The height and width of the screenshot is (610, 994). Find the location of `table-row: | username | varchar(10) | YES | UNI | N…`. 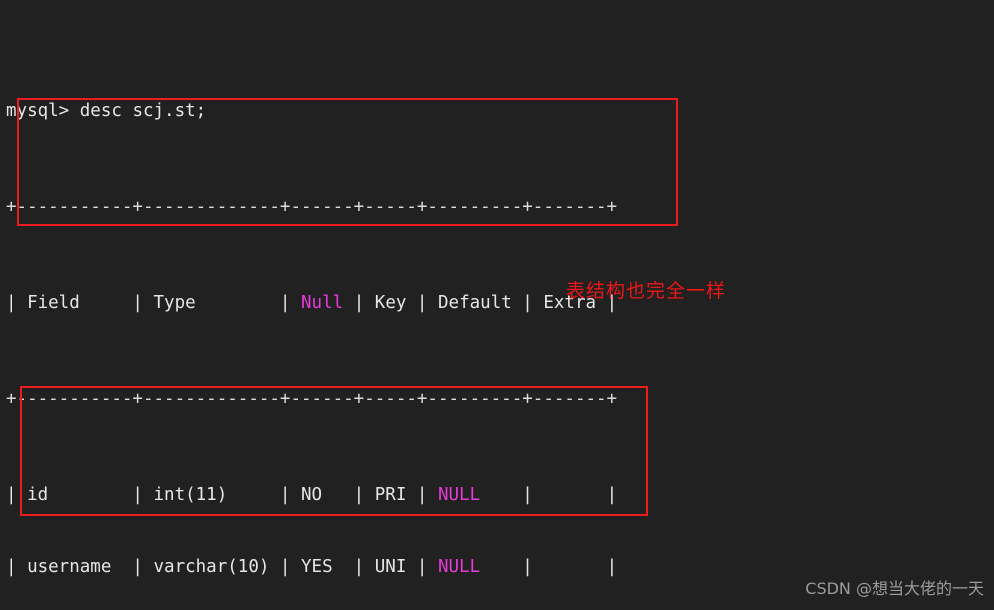

table-row: | username | varchar(10) | YES | UNI | N… is located at coordinates (311, 567).